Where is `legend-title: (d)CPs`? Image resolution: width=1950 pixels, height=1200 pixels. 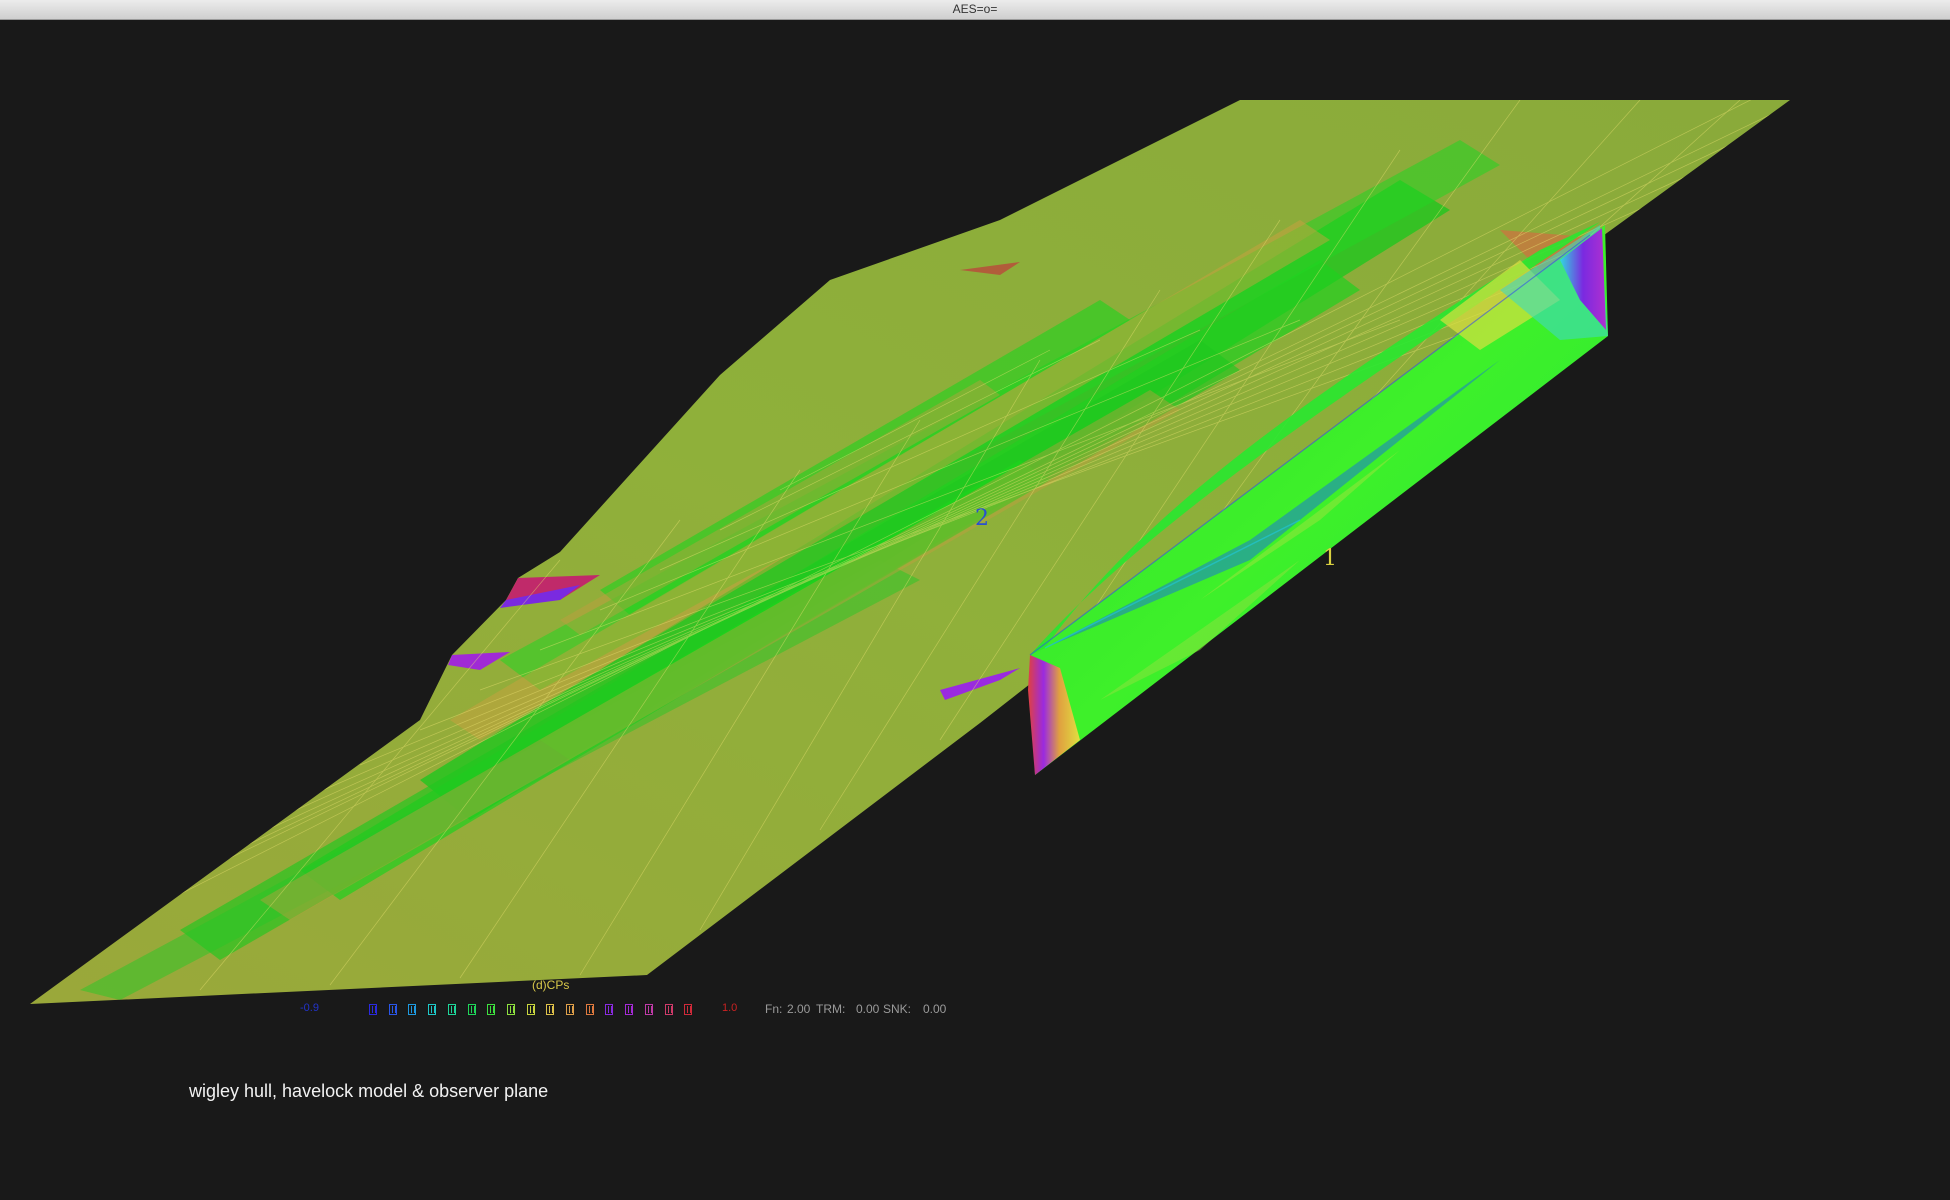
legend-title: (d)CPs is located at coordinates (551, 985).